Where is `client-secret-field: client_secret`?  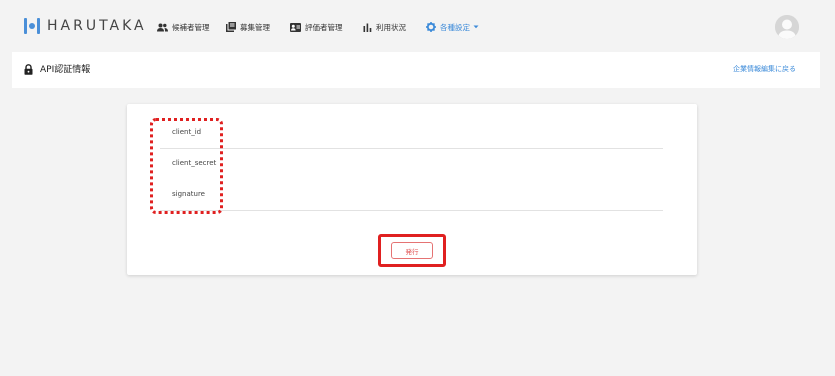 client-secret-field: client_secret is located at coordinates (411, 164).